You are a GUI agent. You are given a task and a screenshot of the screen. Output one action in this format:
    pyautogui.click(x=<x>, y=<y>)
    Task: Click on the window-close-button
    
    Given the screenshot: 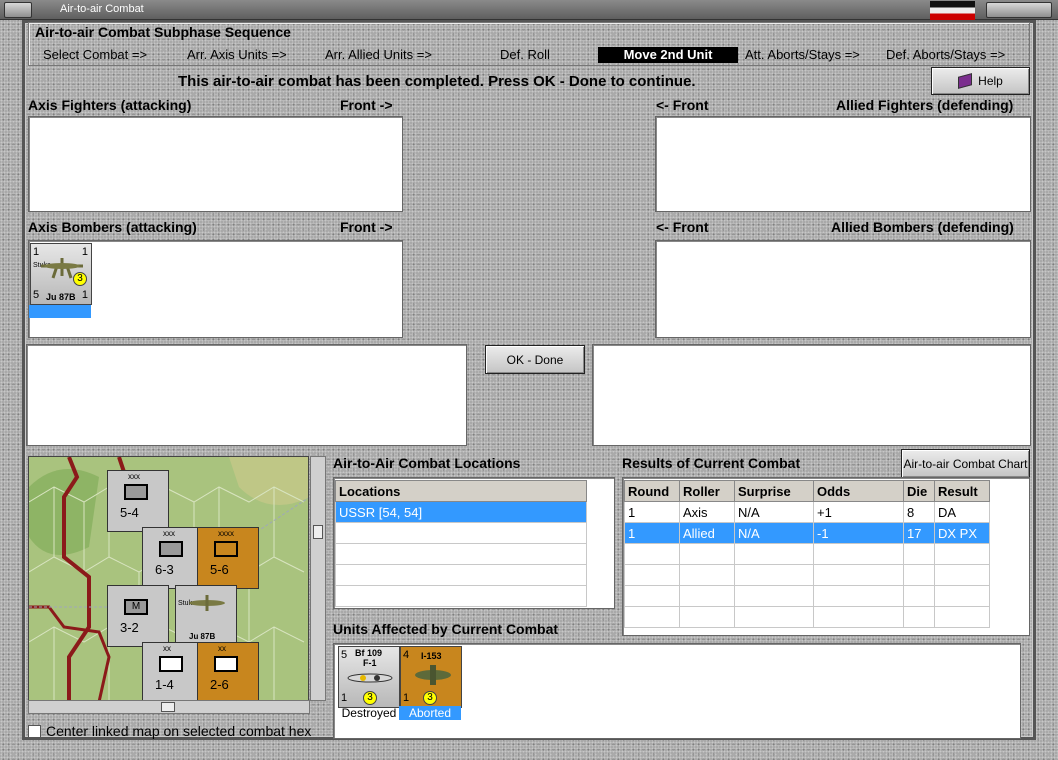 What is the action you would take?
    pyautogui.click(x=1019, y=10)
    